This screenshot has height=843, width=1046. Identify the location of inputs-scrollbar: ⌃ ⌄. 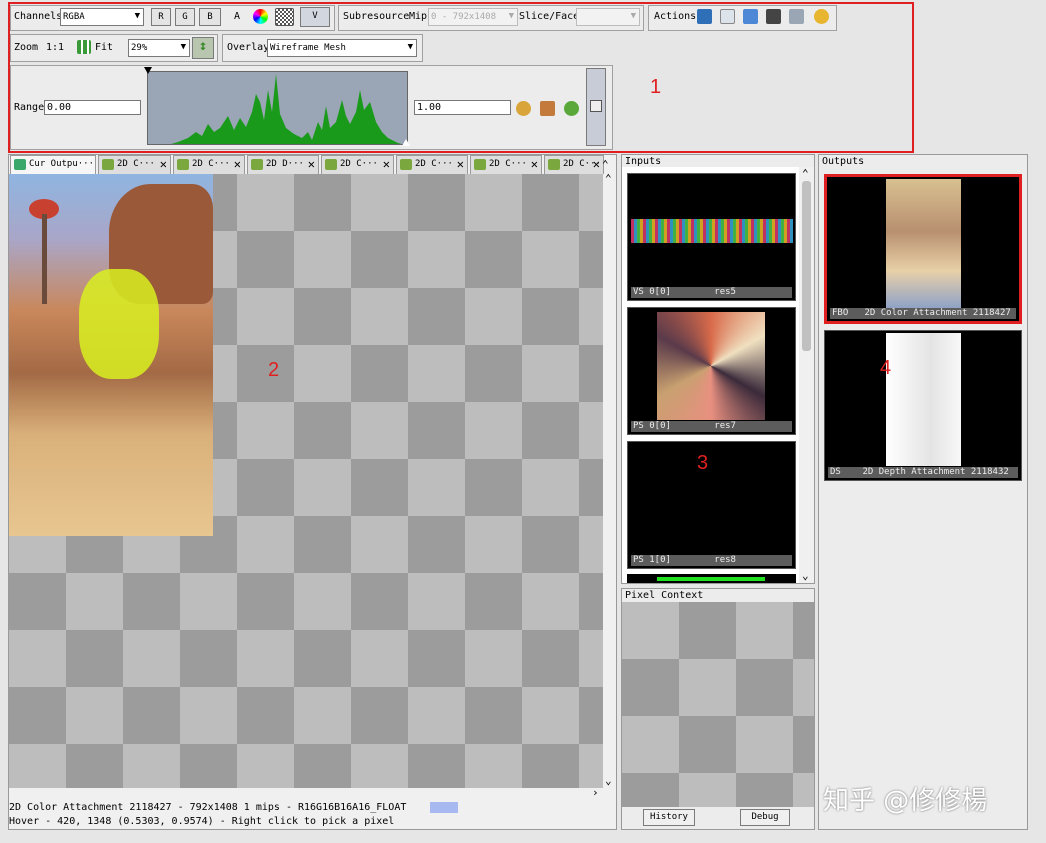
(806, 375).